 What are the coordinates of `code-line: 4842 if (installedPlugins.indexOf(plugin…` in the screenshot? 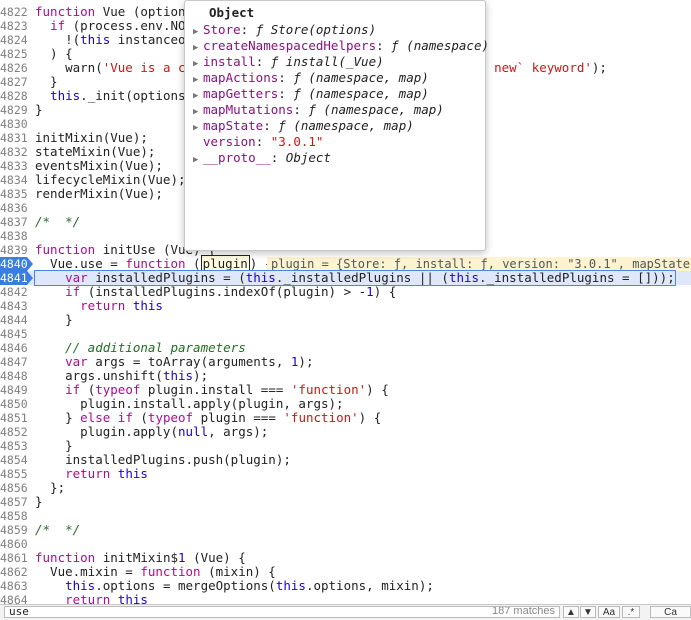 It's located at (345, 292).